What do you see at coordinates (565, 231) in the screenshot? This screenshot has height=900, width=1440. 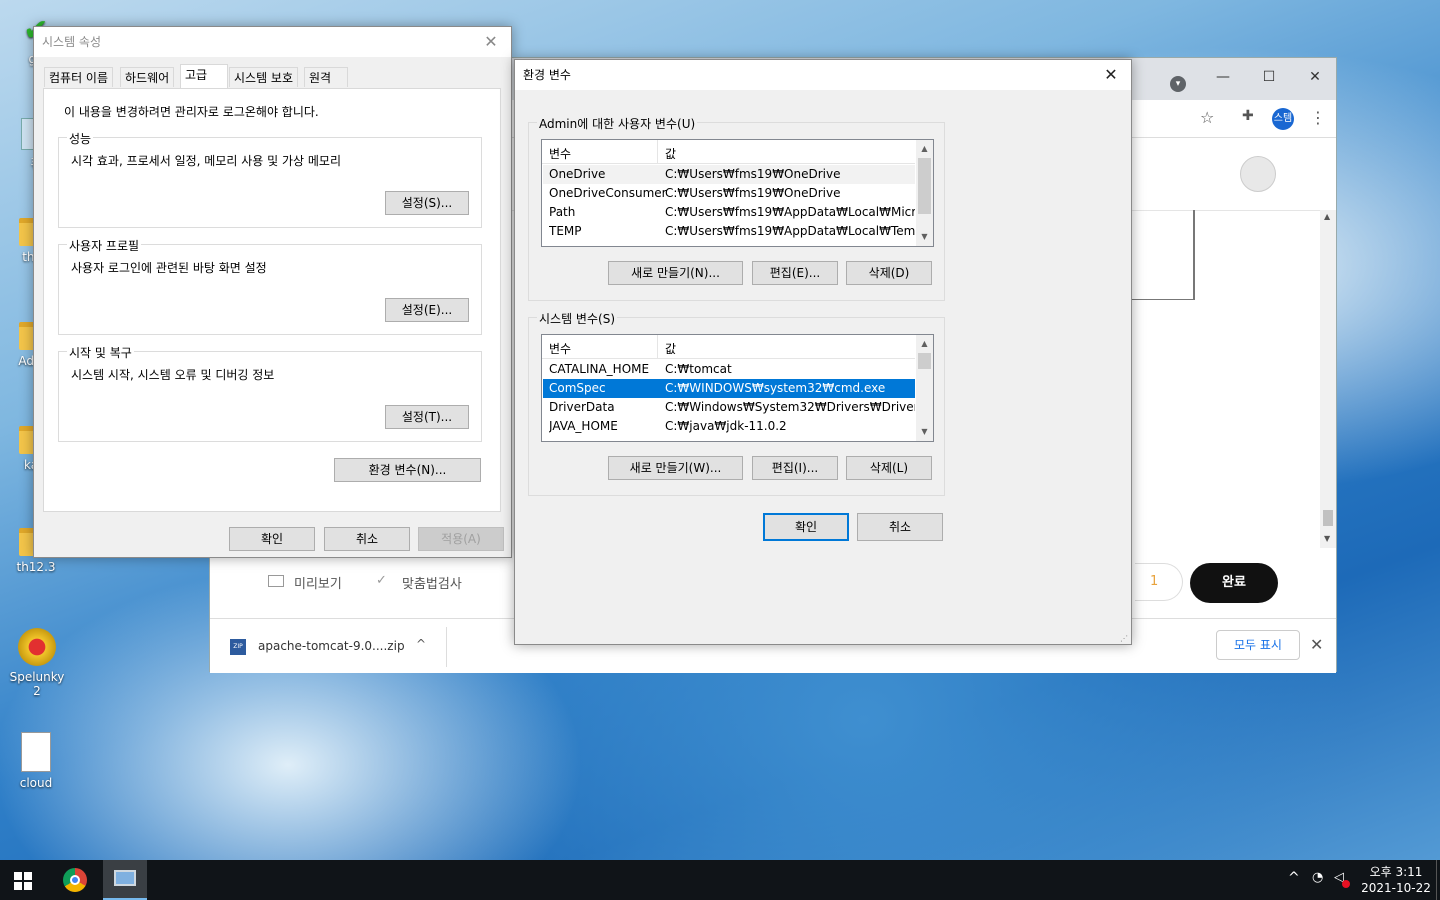 I see `variable-name: TEMP` at bounding box center [565, 231].